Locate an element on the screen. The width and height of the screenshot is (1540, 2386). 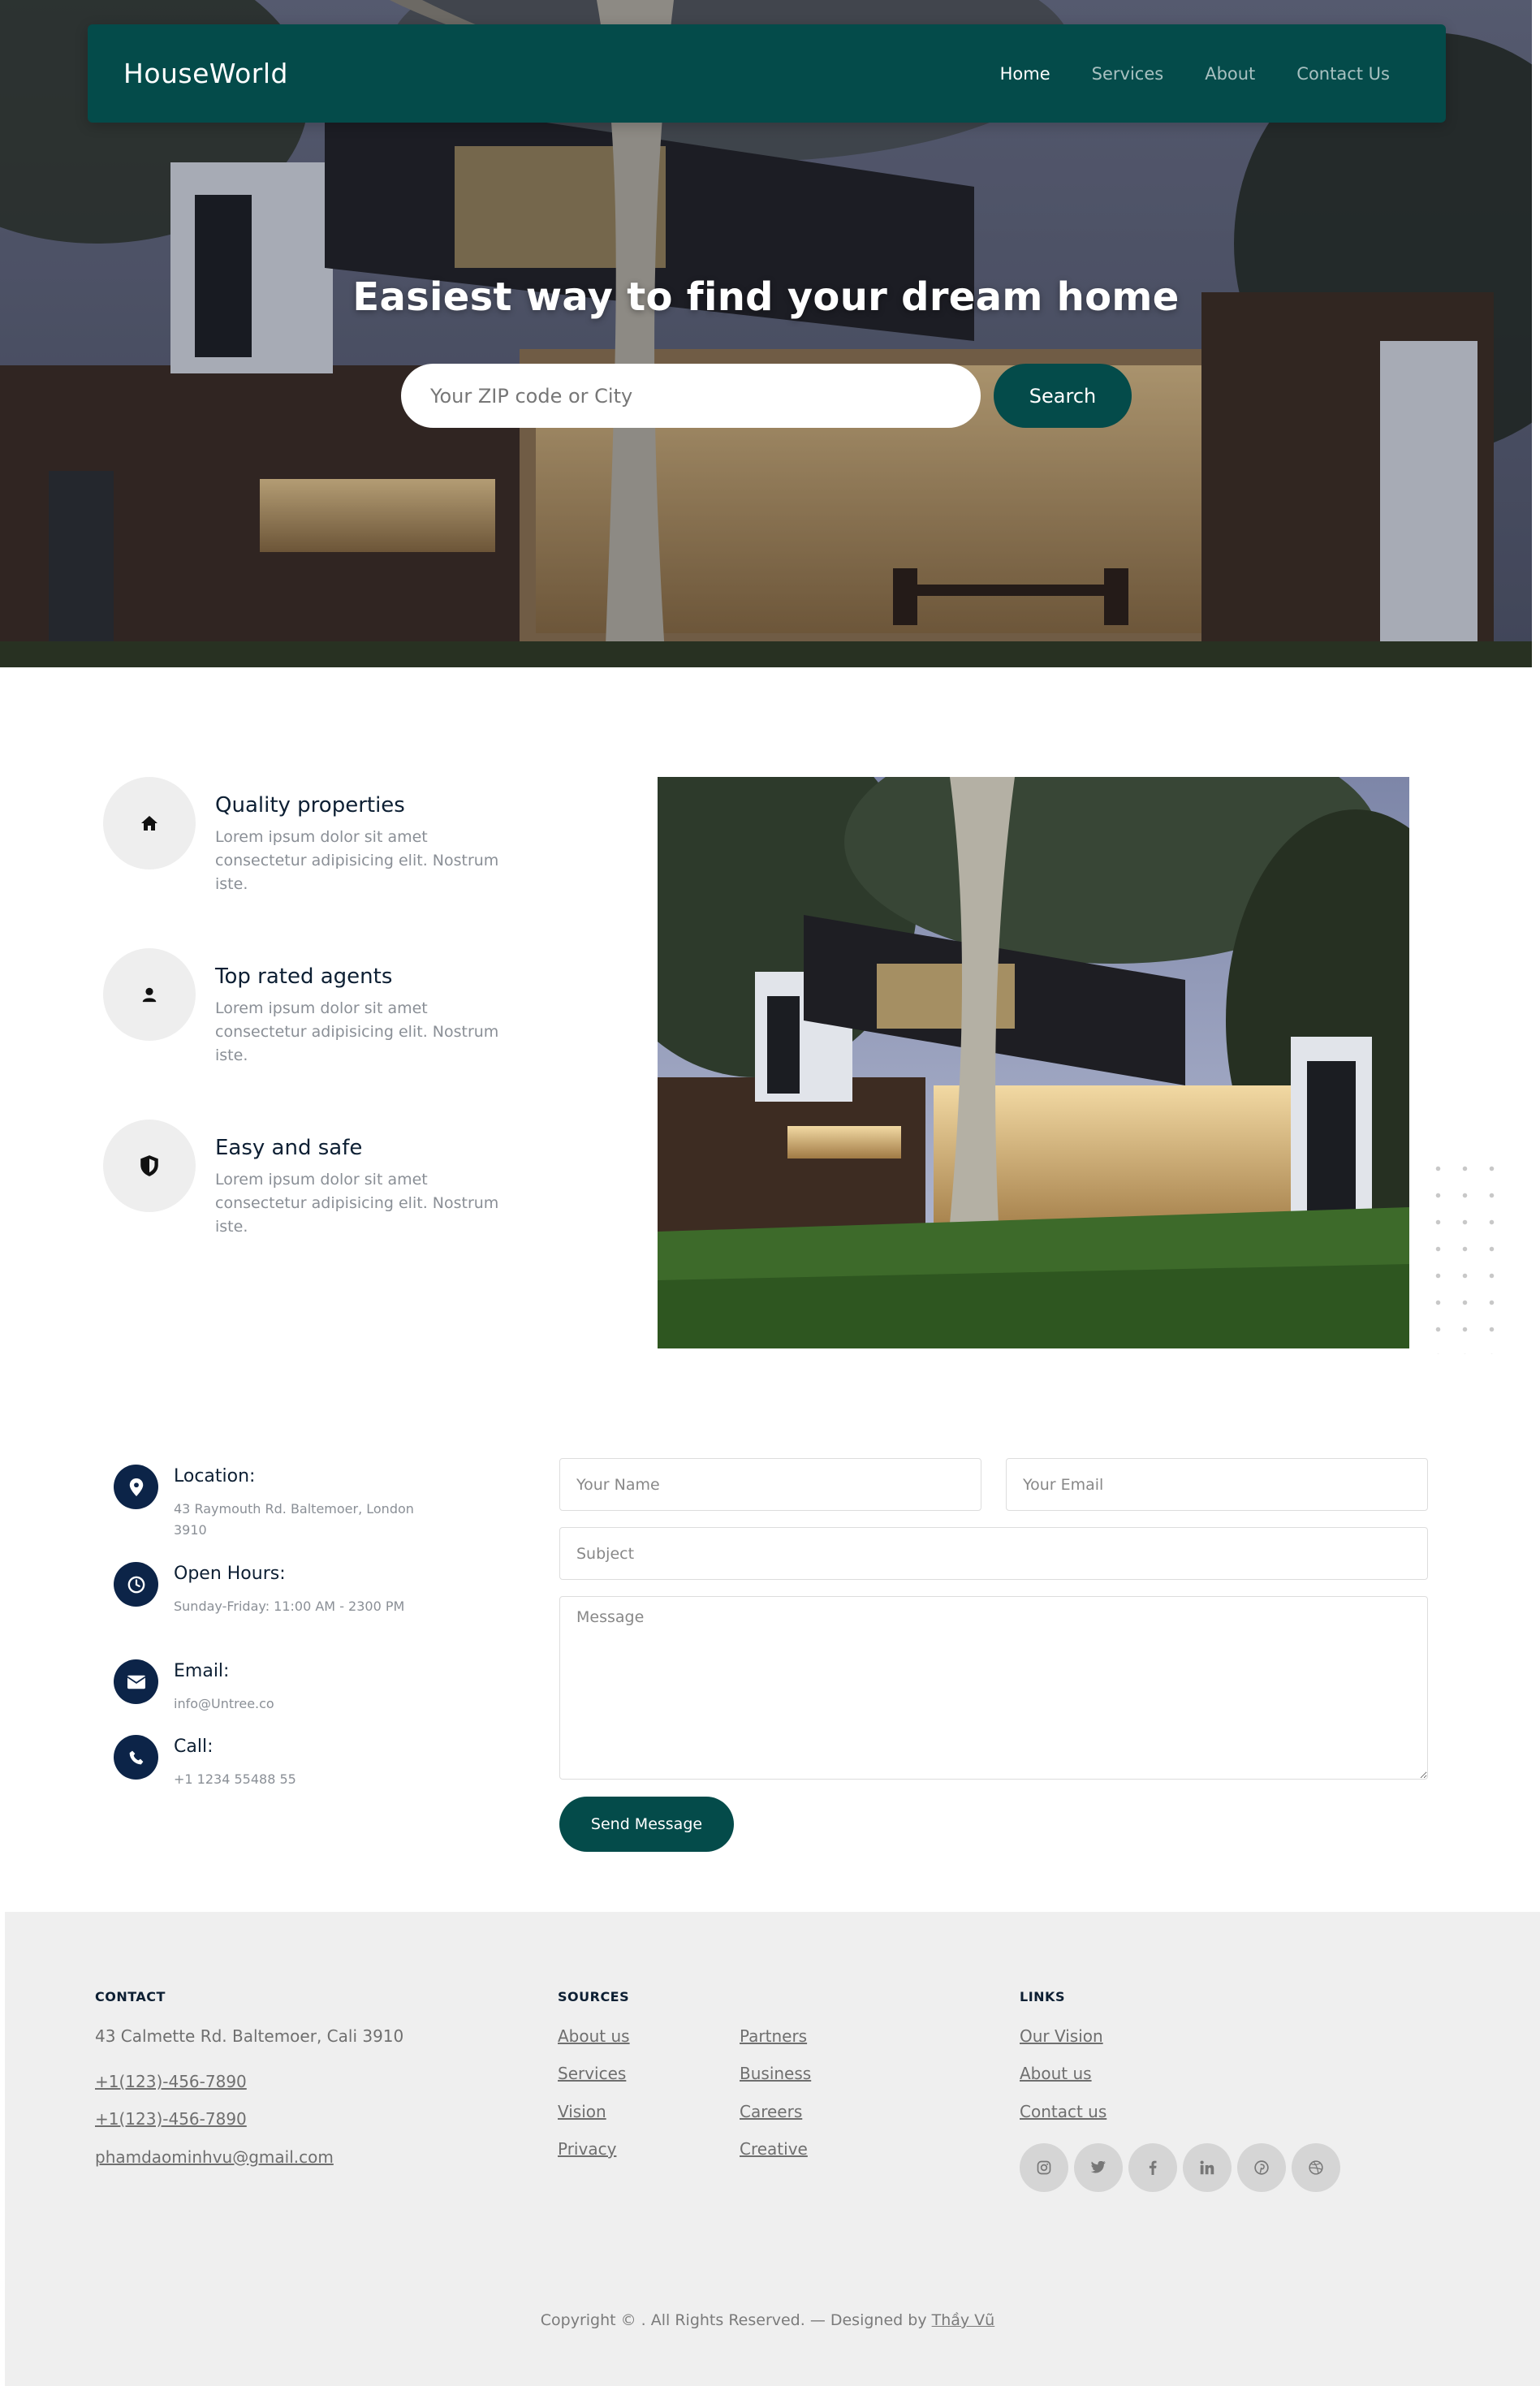
footer-links-heading: LINKS is located at coordinates (1043, 1996).